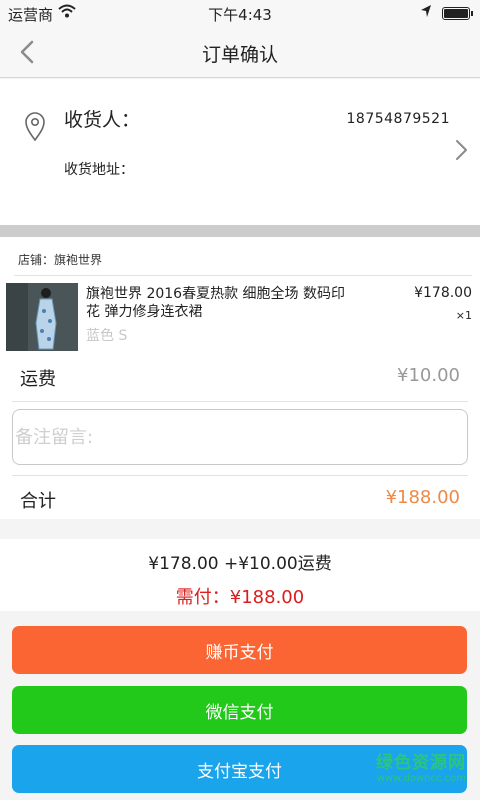  What do you see at coordinates (102, 120) in the screenshot?
I see `receiver-label: 收货人：` at bounding box center [102, 120].